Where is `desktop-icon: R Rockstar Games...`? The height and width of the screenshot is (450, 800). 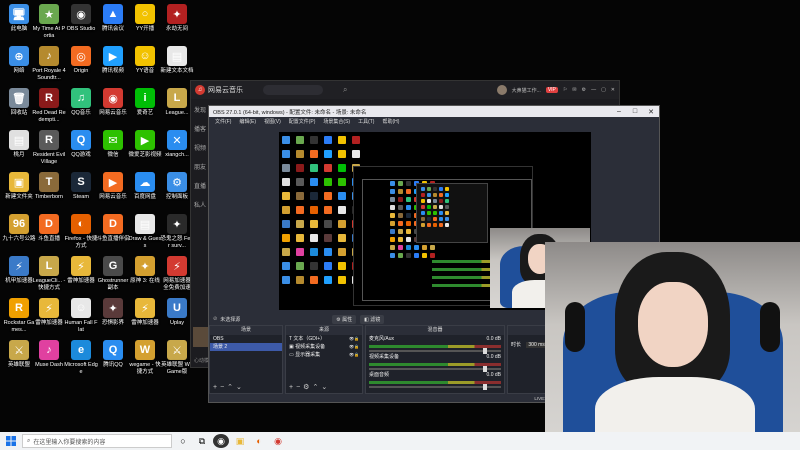
desktop-icon: R Rockstar Games... is located at coordinates (19, 315).